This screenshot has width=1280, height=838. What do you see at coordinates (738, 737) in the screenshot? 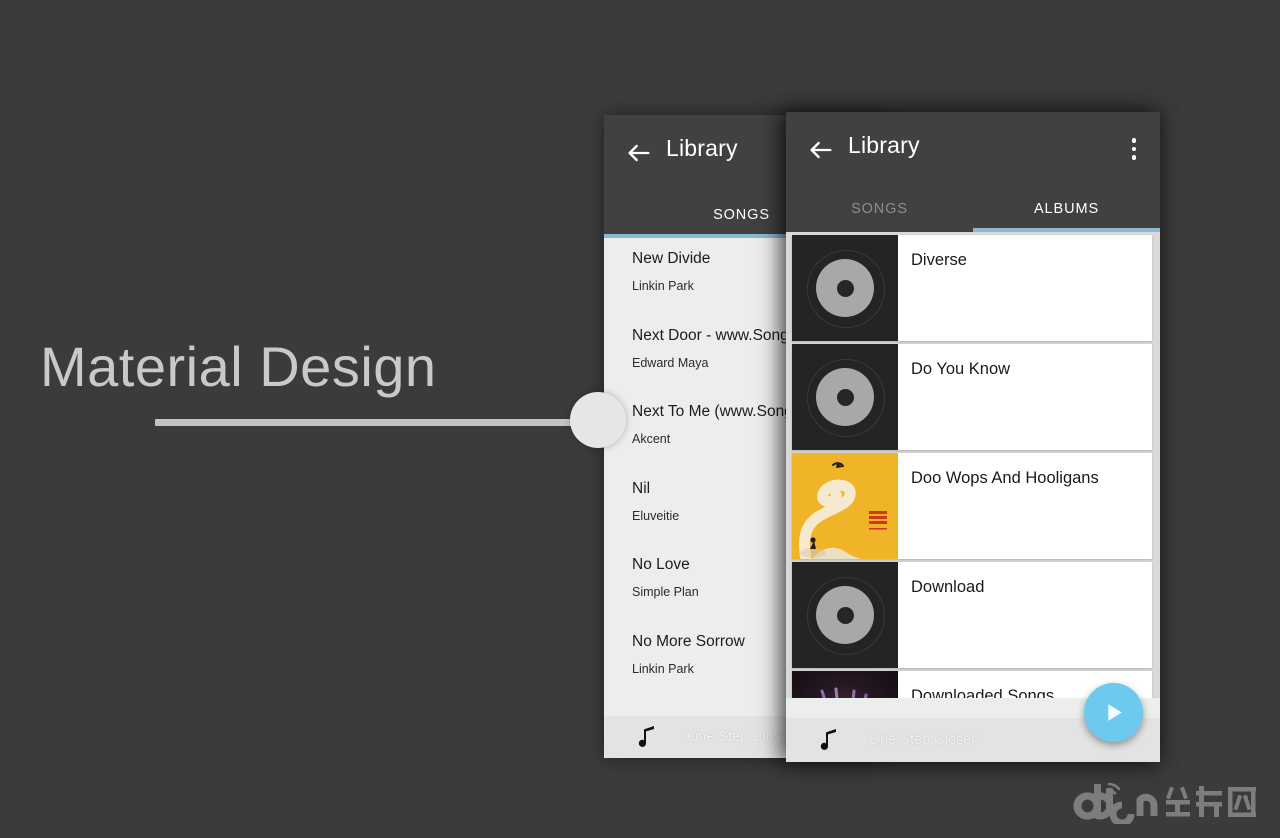
I see `now-playing-title: One Step Close` at bounding box center [738, 737].